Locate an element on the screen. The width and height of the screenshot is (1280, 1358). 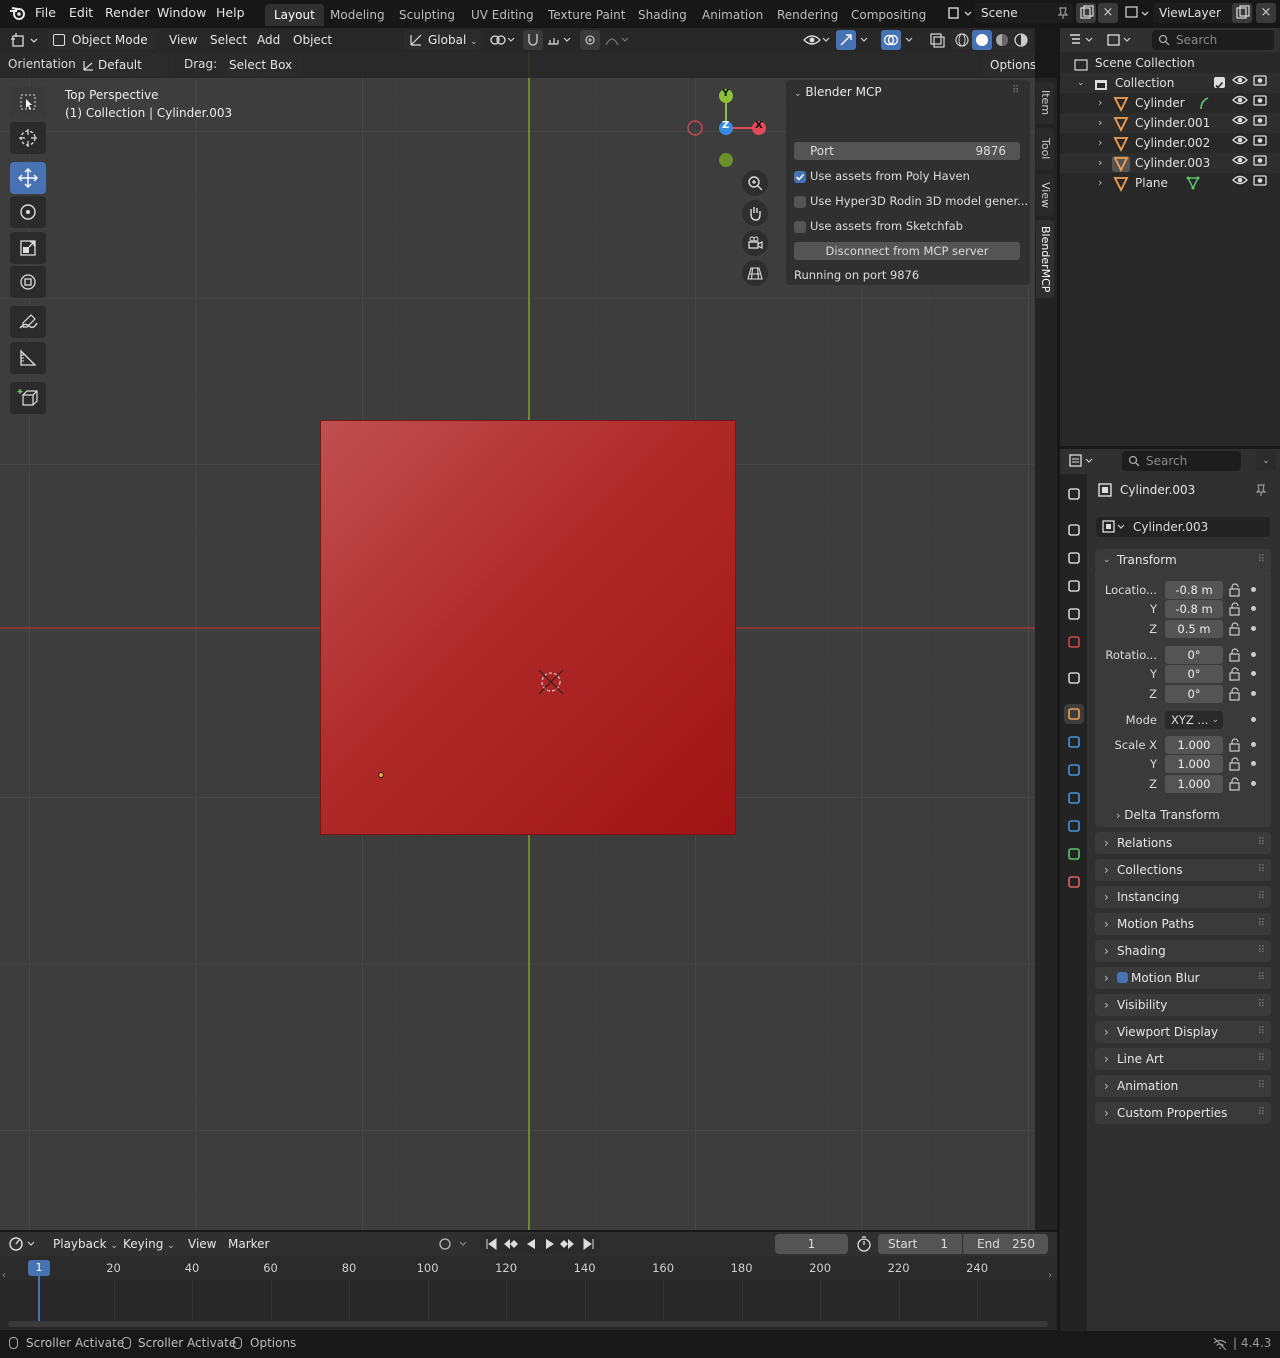
play-icon is located at coordinates (550, 1245).